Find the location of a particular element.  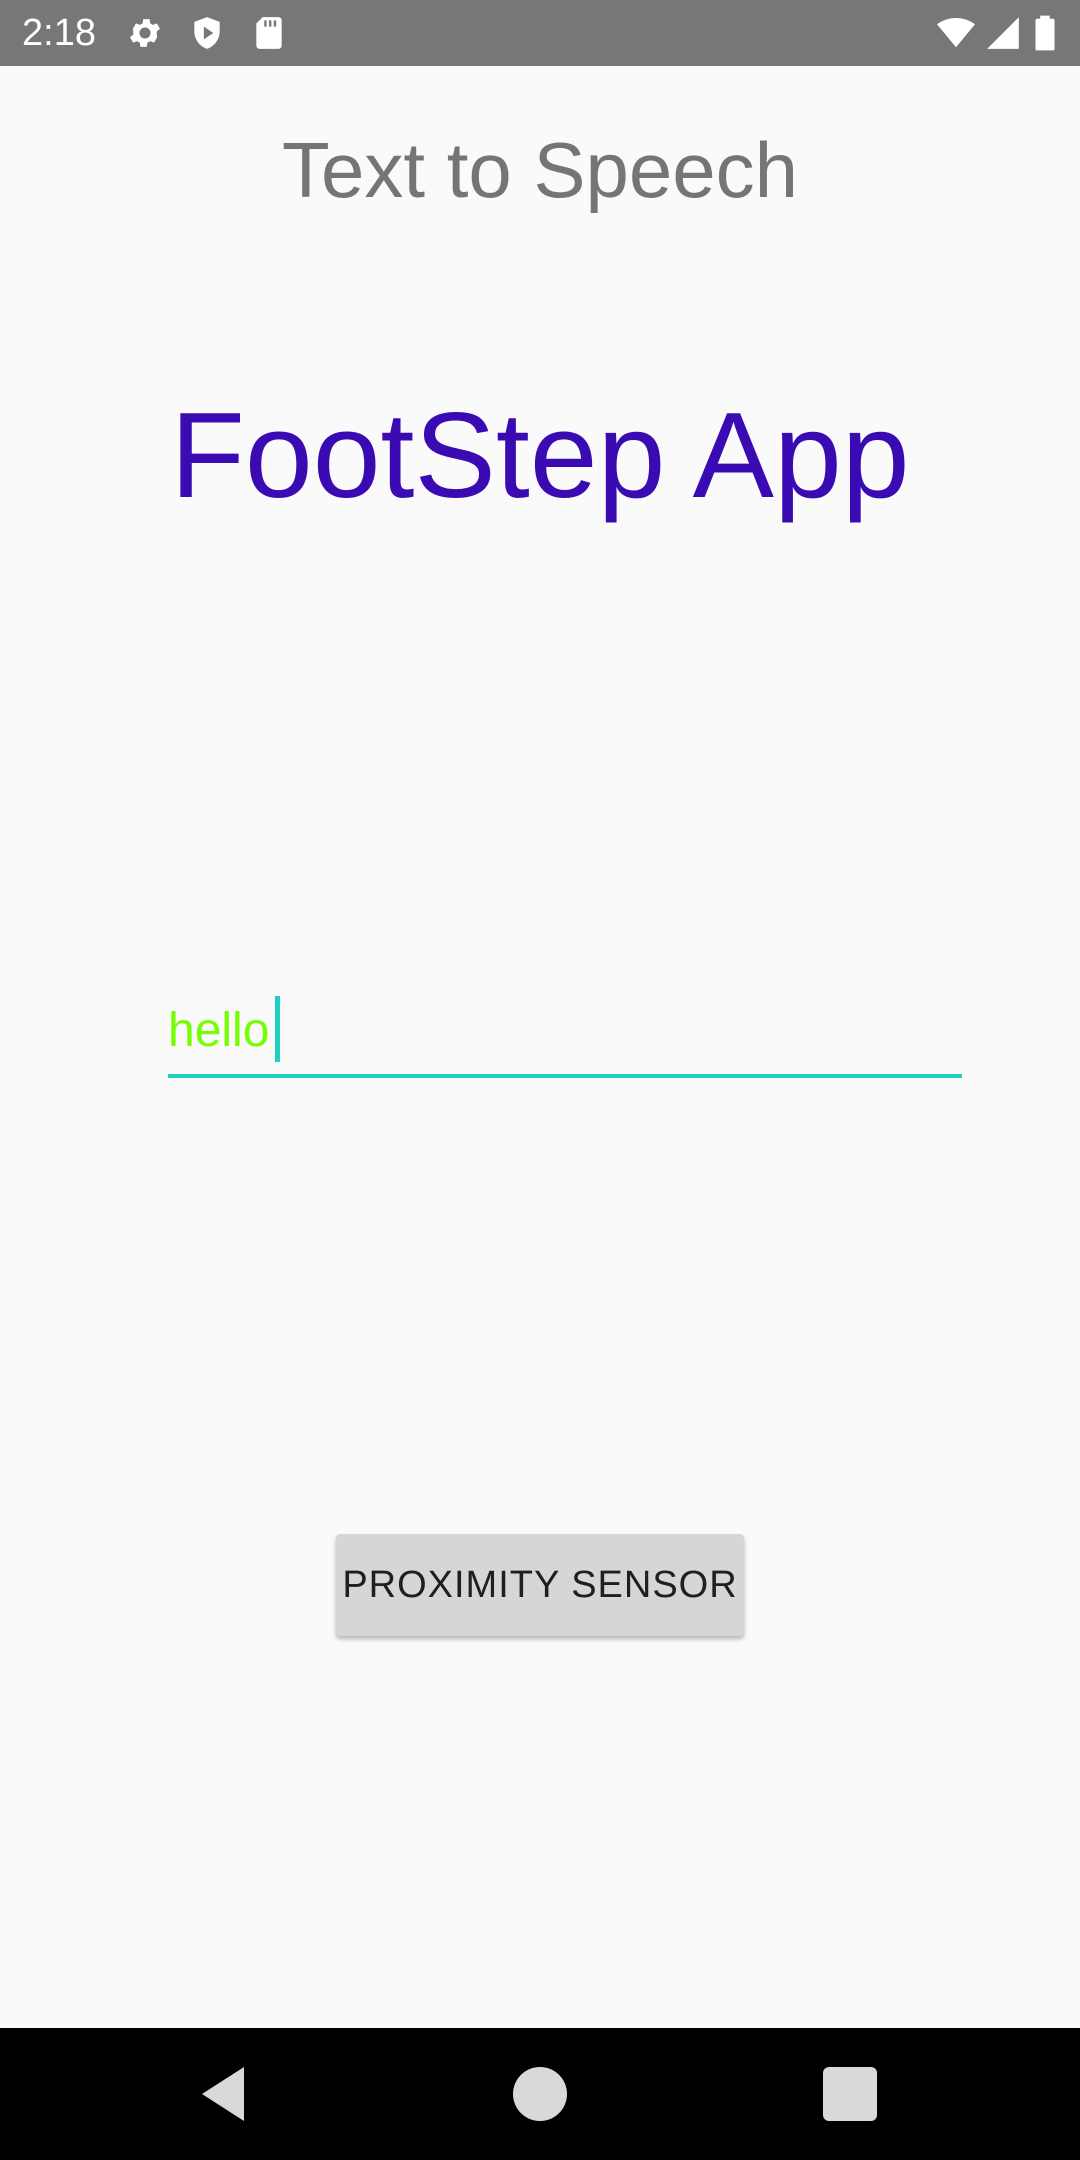

shield-icon is located at coordinates (207, 33).